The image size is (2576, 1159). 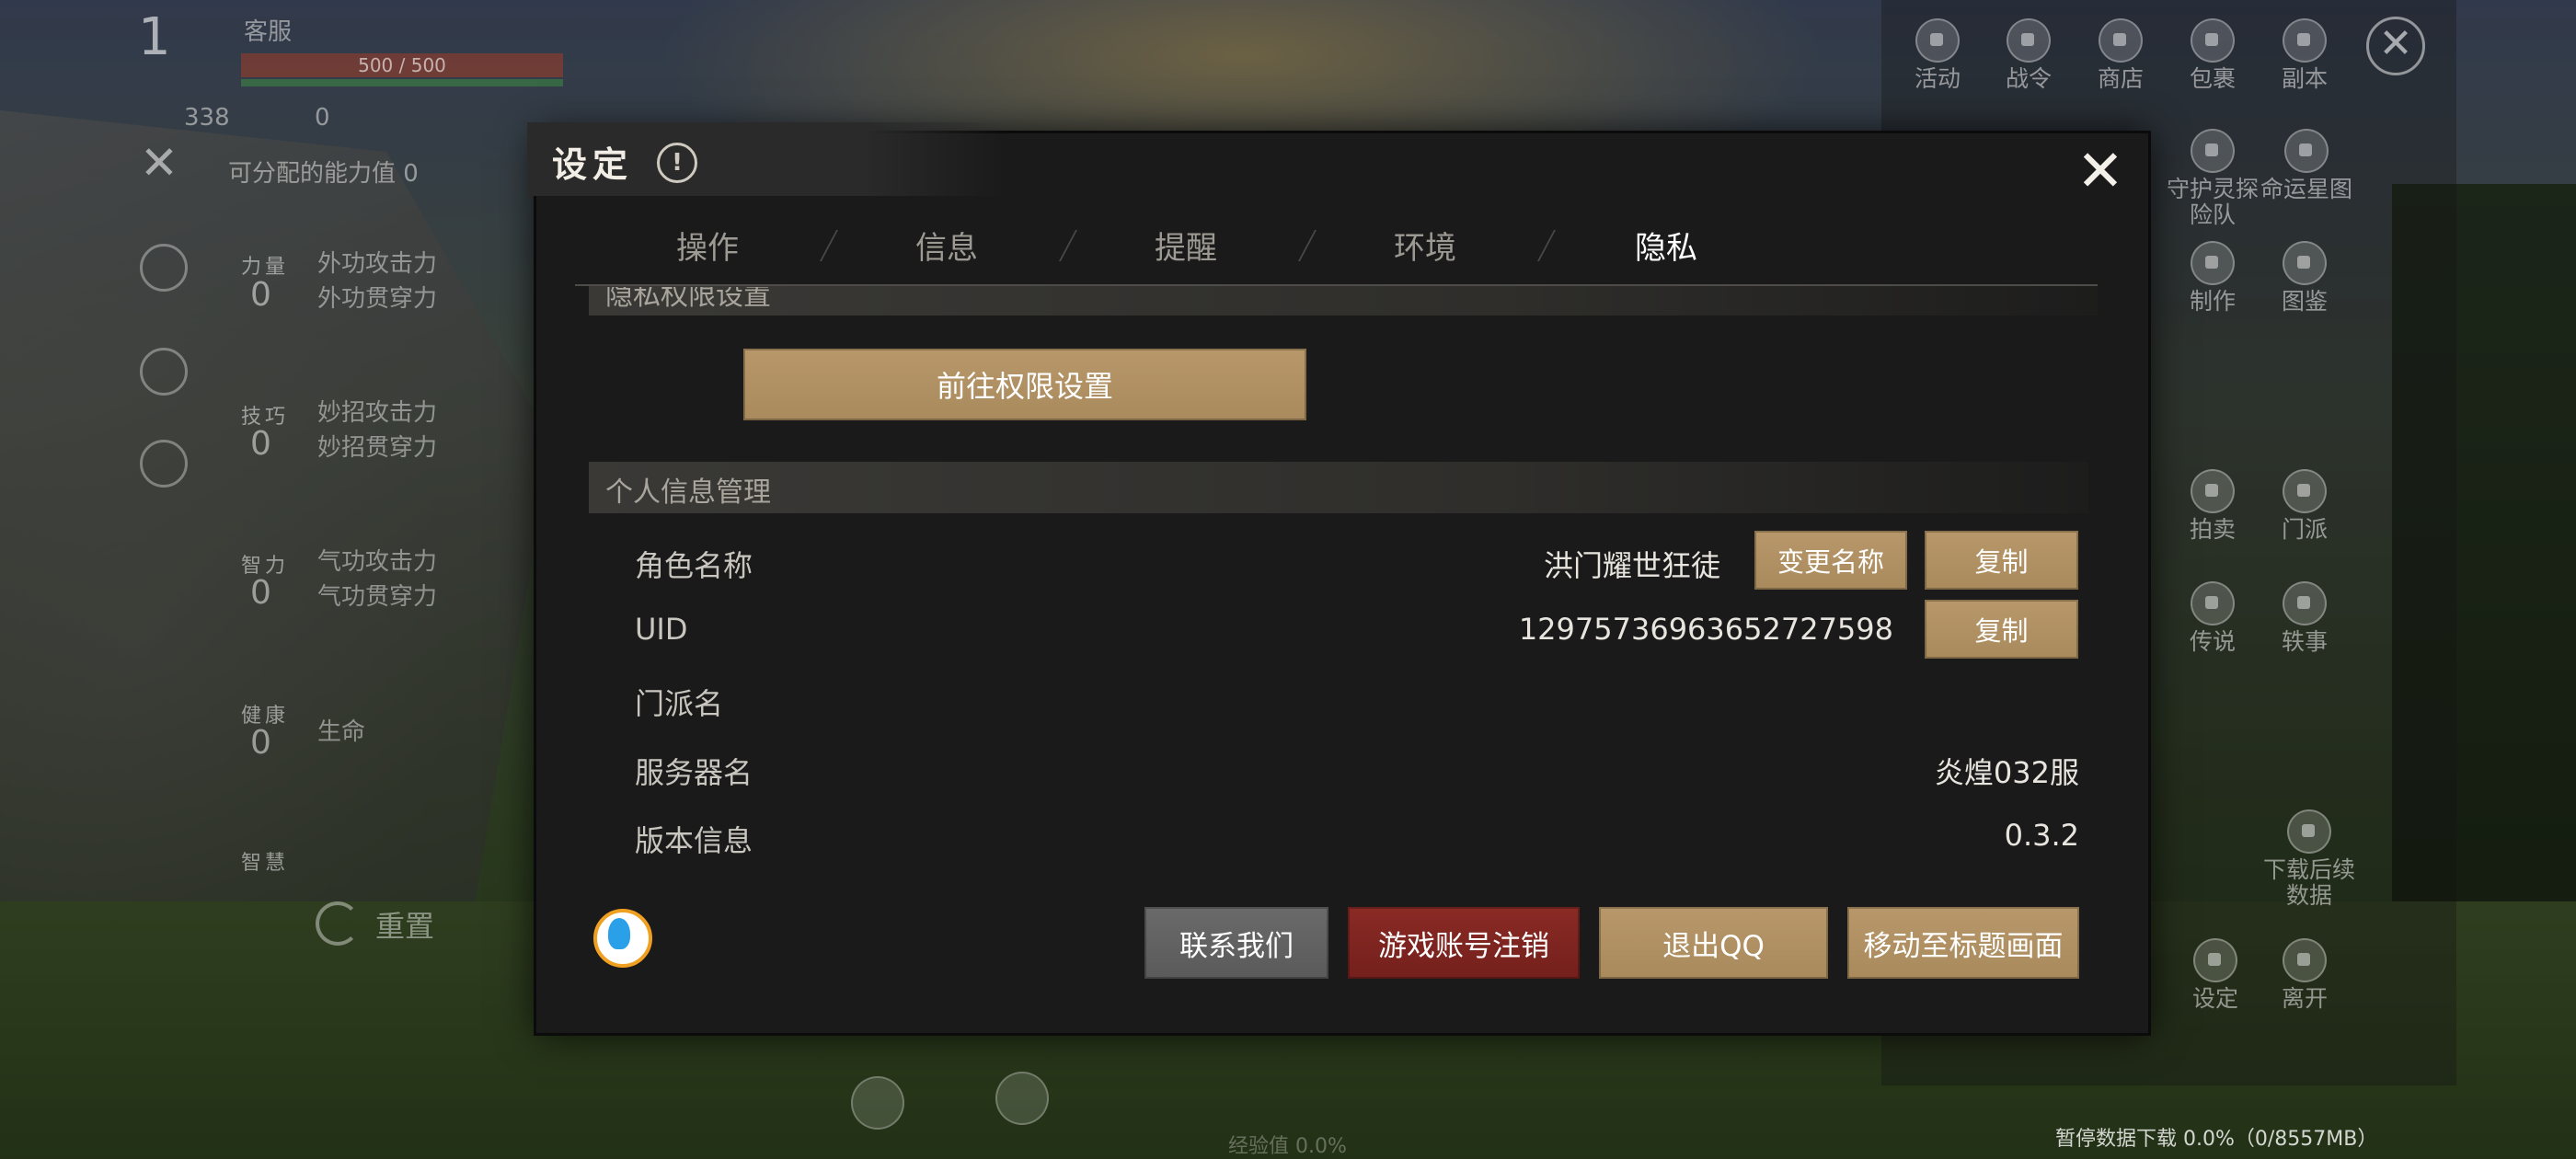 What do you see at coordinates (159, 162) in the screenshot?
I see `close-stats-icon: ✕` at bounding box center [159, 162].